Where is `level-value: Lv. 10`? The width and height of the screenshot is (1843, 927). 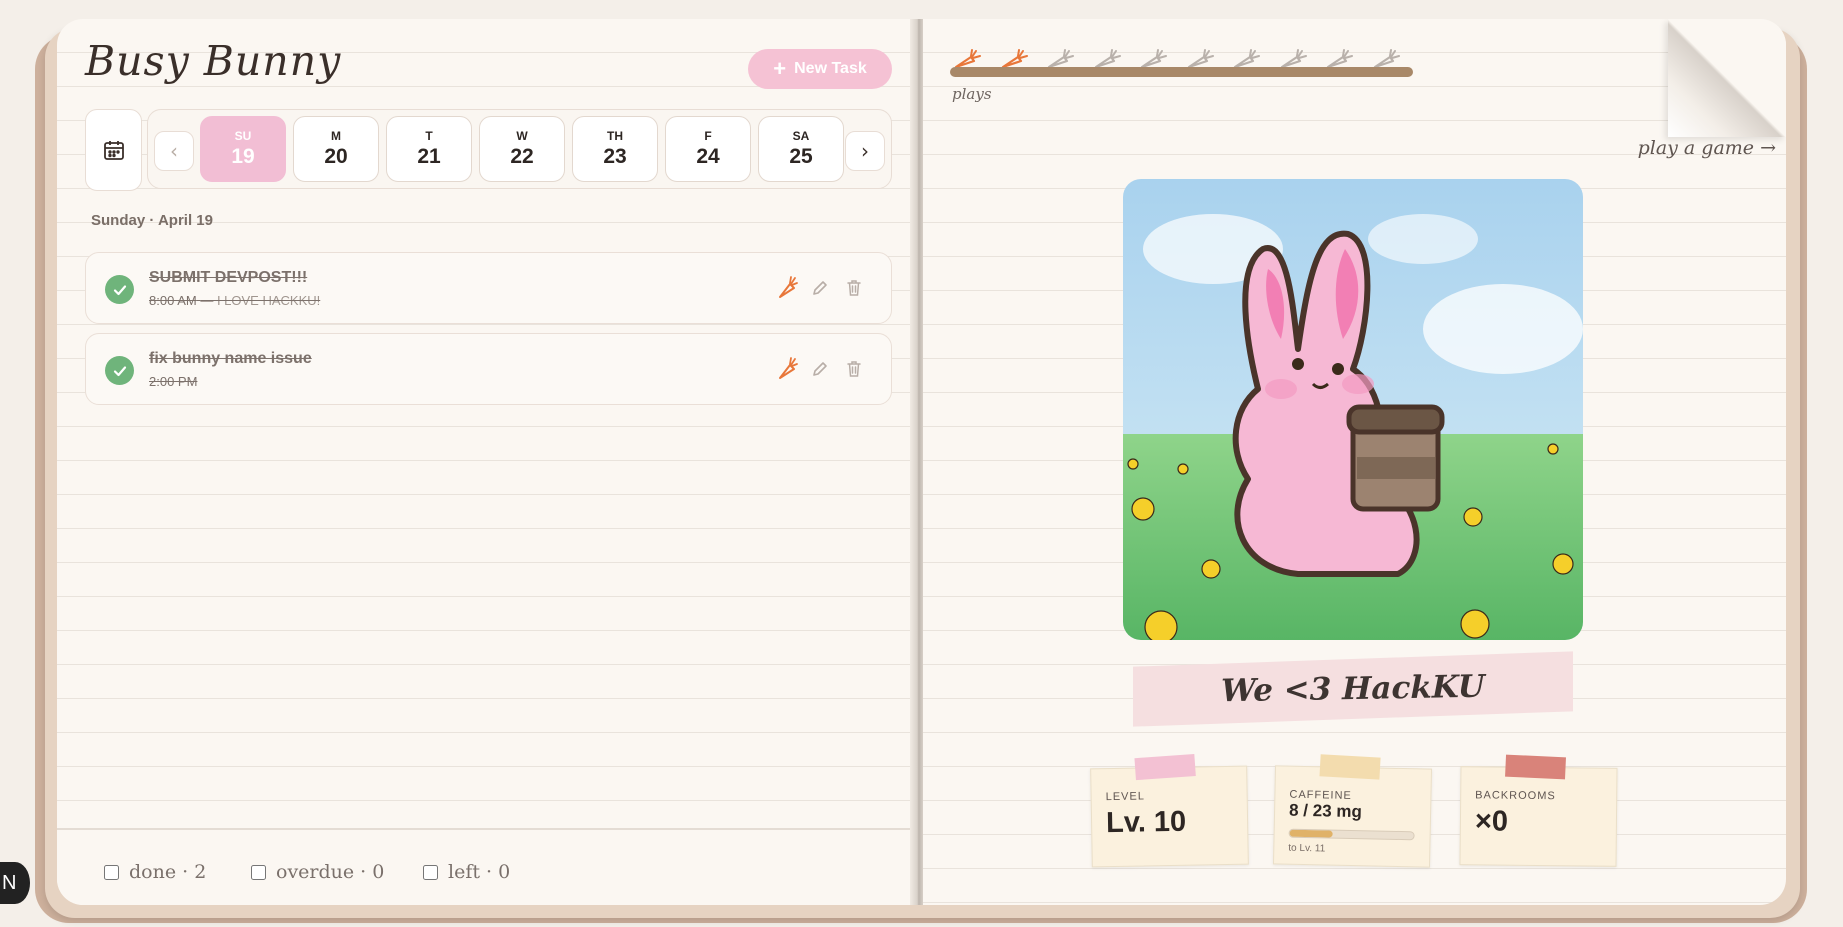
level-value: Lv. 10 is located at coordinates (1146, 822).